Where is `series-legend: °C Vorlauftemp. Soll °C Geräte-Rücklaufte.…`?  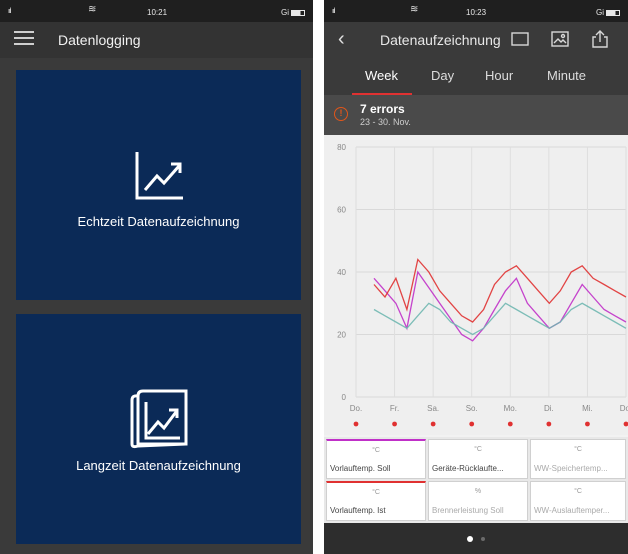
series-legend: °C Vorlauftemp. Soll °C Geräte-Rücklaufte.… is located at coordinates (476, 480).